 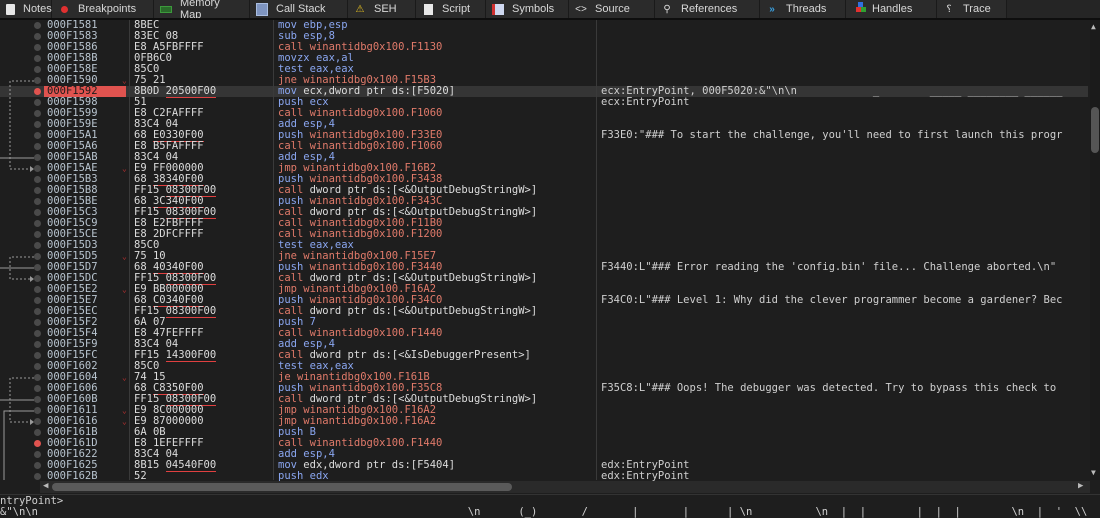 I want to click on tab-trace: ⸮ Trace, so click(x=972, y=9).